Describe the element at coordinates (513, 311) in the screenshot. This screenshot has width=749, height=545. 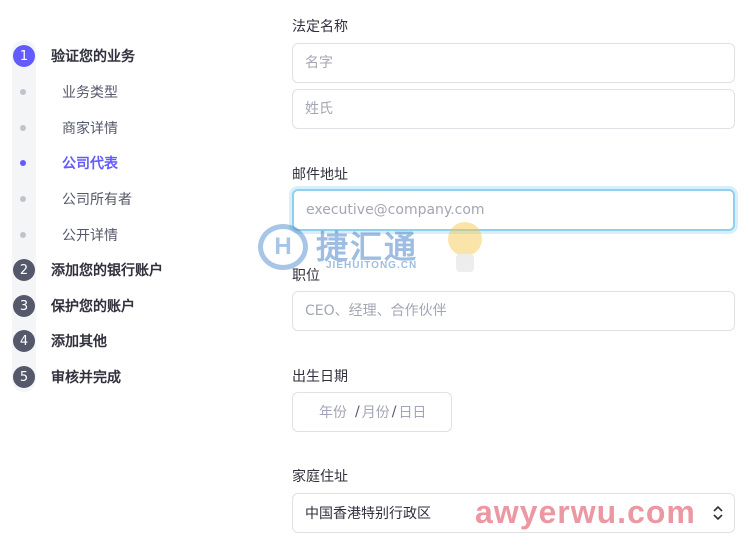
I see `title-input` at that location.